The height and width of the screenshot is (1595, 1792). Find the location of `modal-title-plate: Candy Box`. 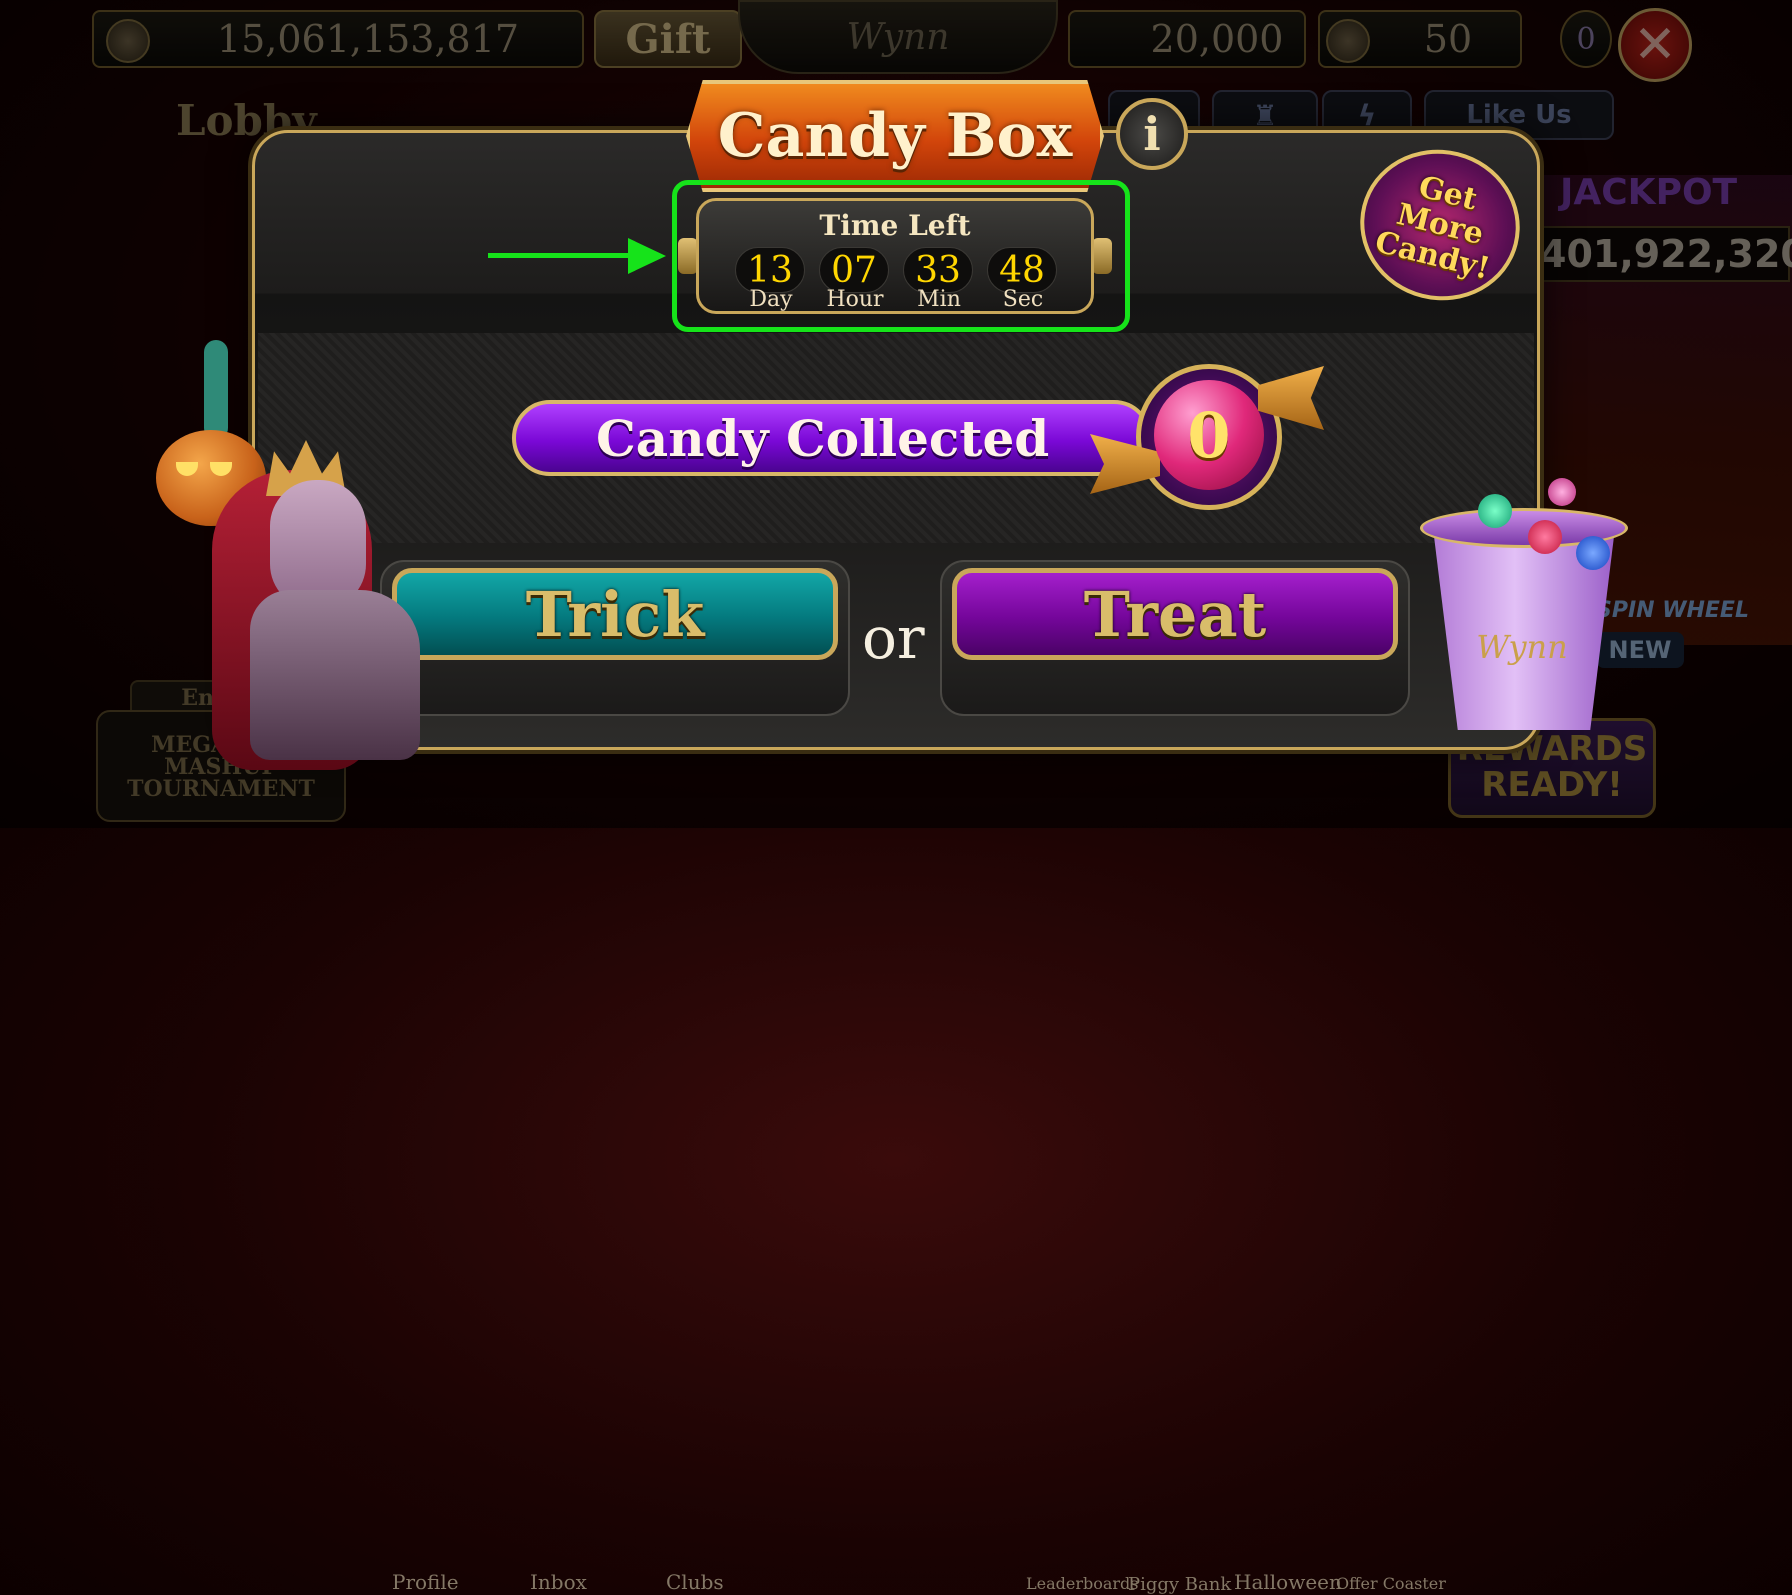

modal-title-plate: Candy Box is located at coordinates (895, 136).